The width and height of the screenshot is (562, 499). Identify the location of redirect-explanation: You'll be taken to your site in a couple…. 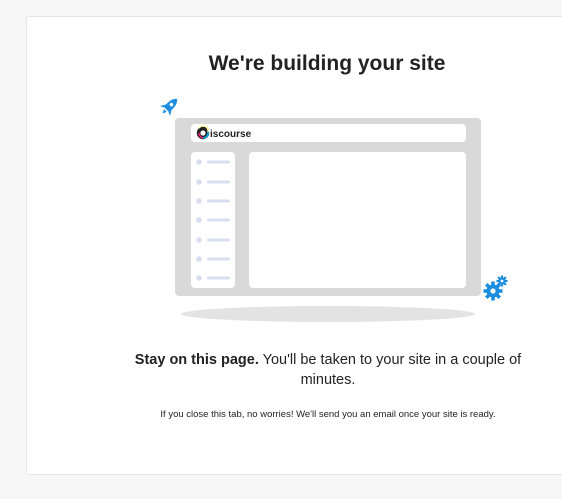
(390, 370).